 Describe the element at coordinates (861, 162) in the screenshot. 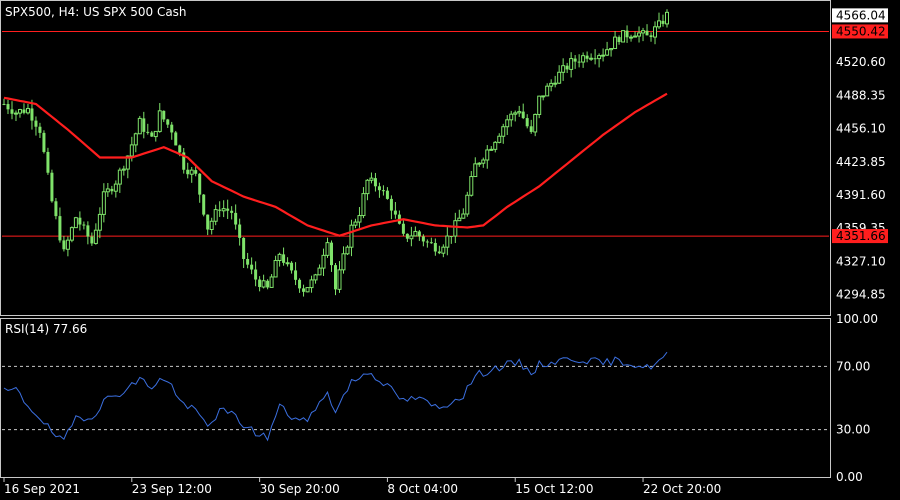

I see `price-tick-label: 4423.85` at that location.